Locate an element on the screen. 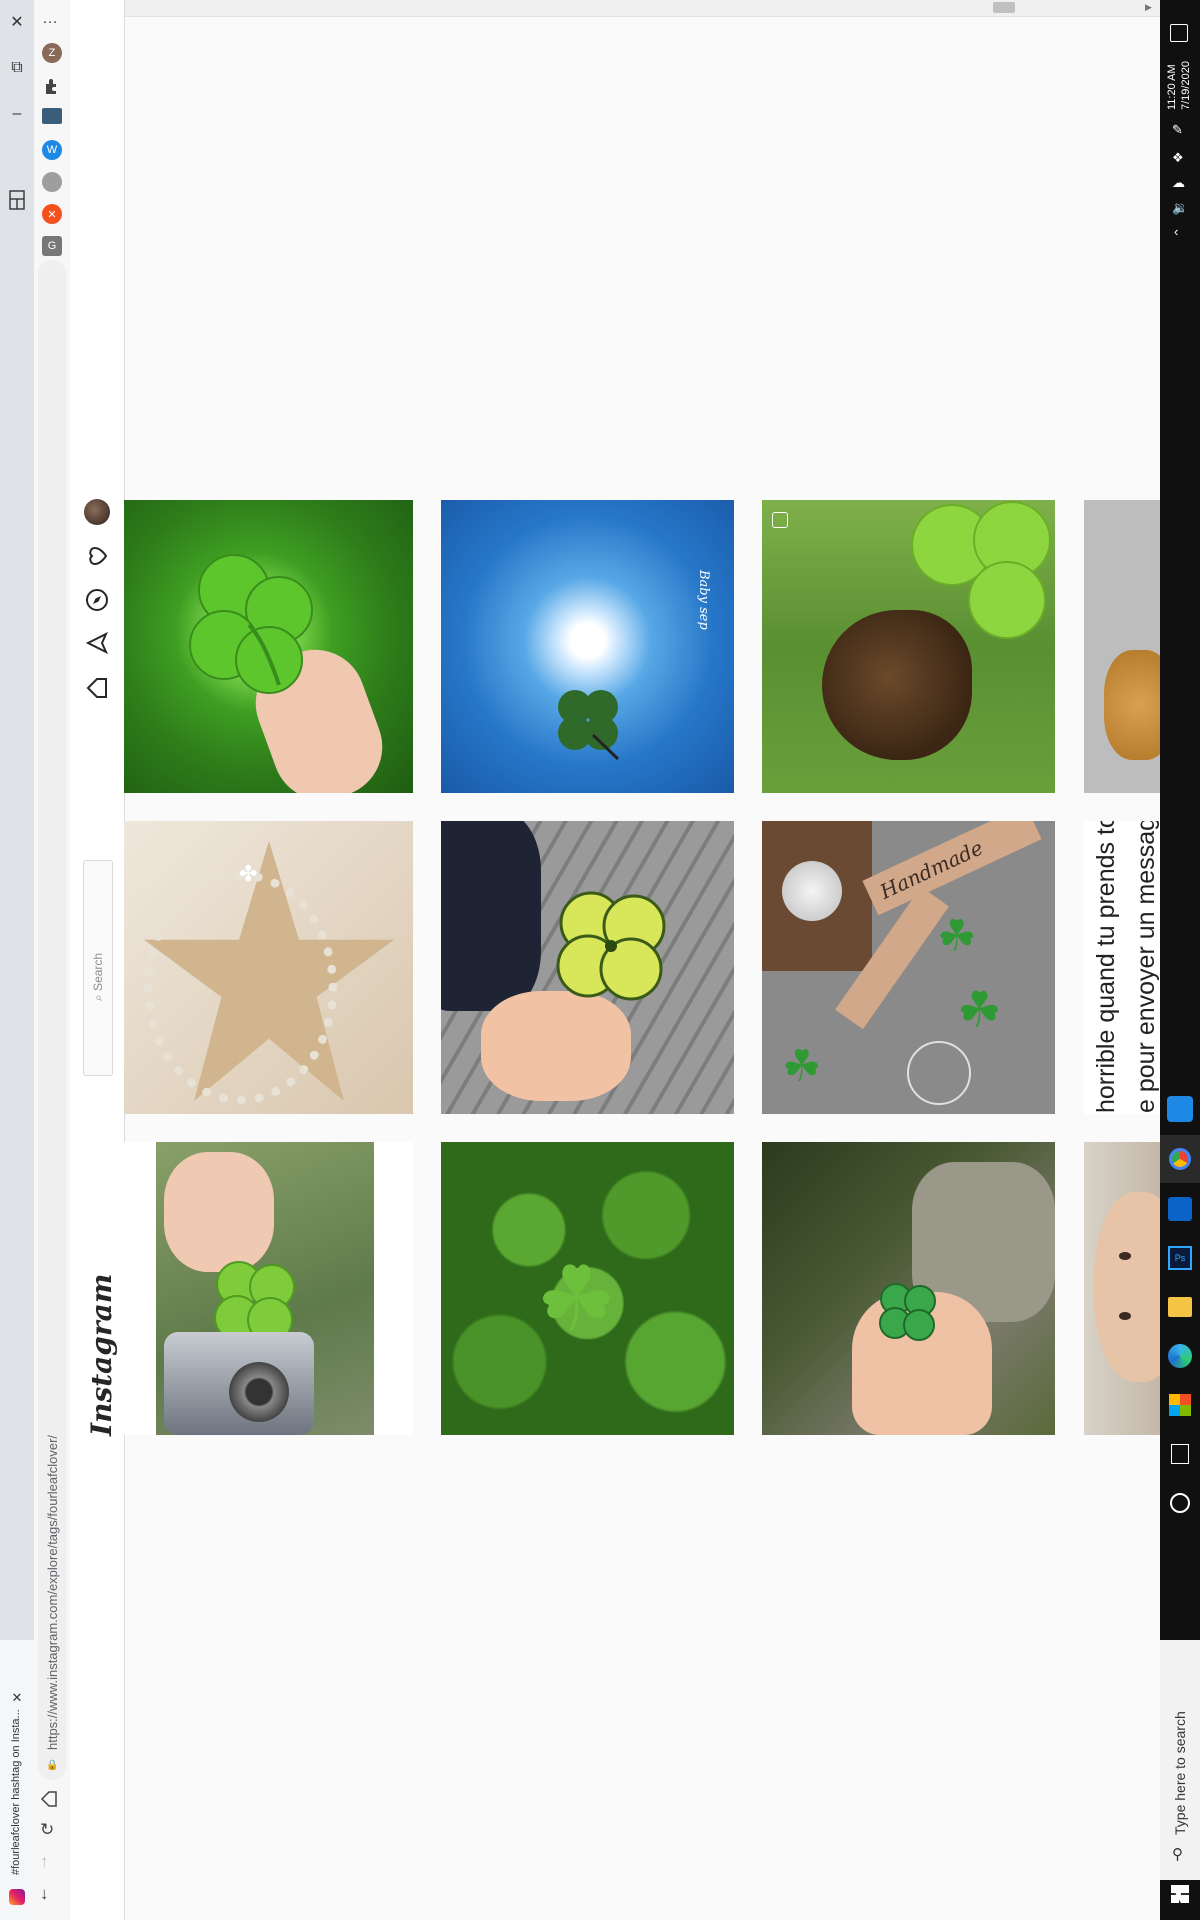 This screenshot has height=1920, width=1200. taskbar-app-edge is located at coordinates (1180, 1356).